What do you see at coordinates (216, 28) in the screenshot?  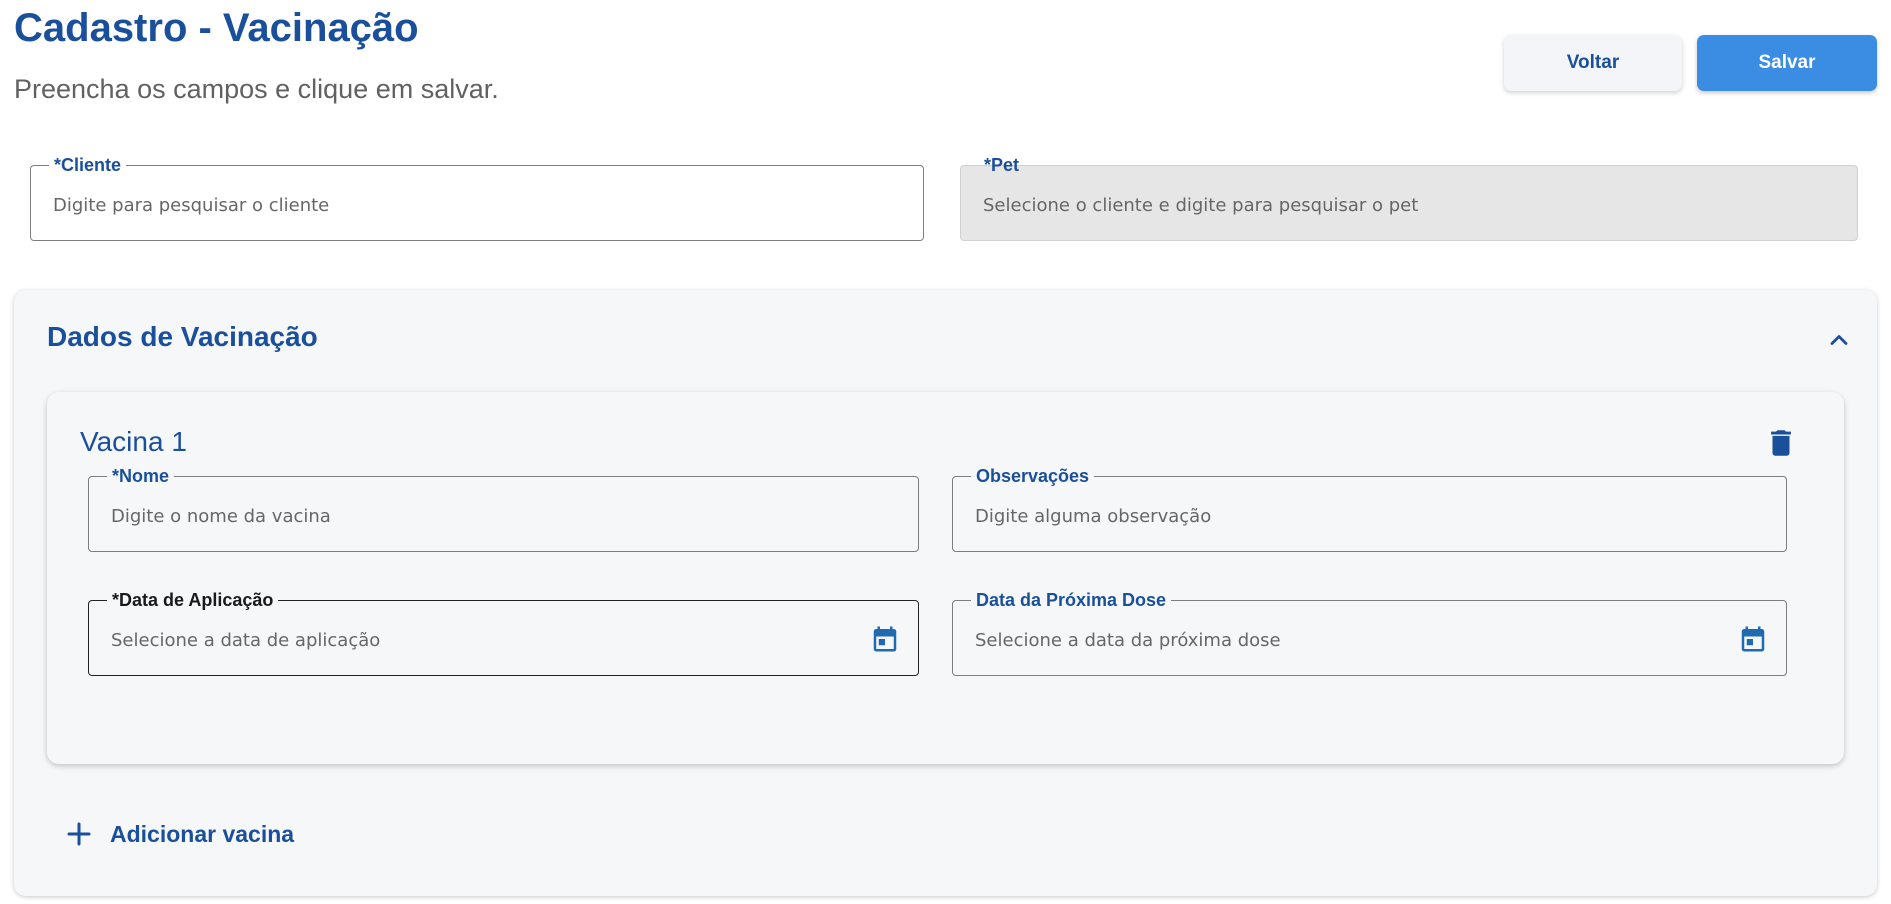 I see `page-title: Cadastro - Vacinação` at bounding box center [216, 28].